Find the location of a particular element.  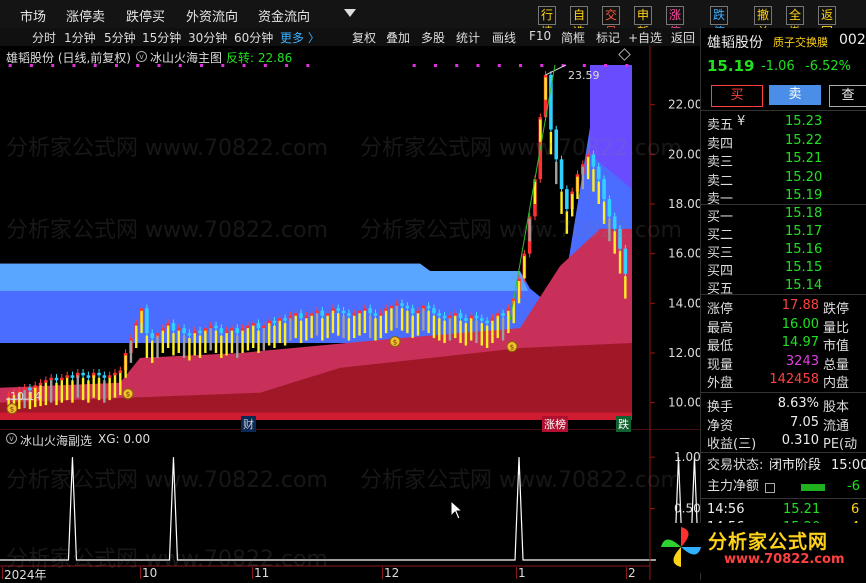

toolbar-button-2: 交易 is located at coordinates (611, 22).